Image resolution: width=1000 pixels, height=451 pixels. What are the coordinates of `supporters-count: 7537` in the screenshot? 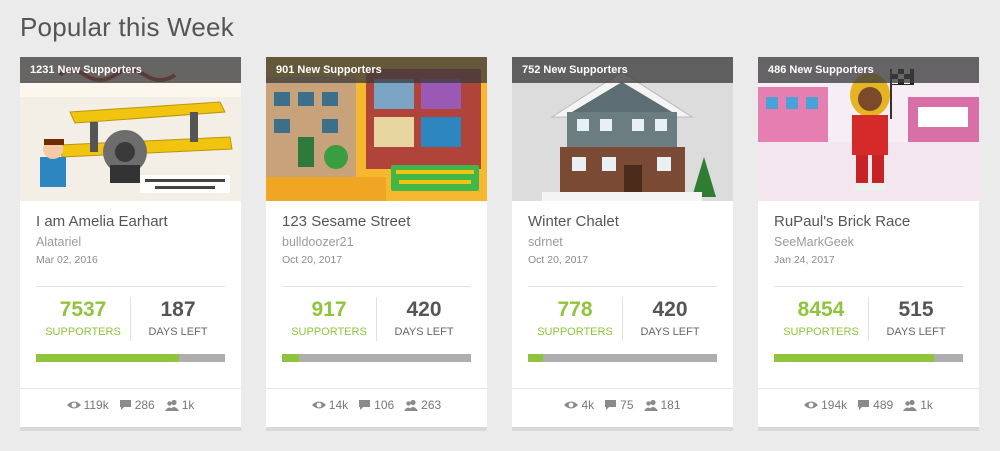 It's located at (83, 309).